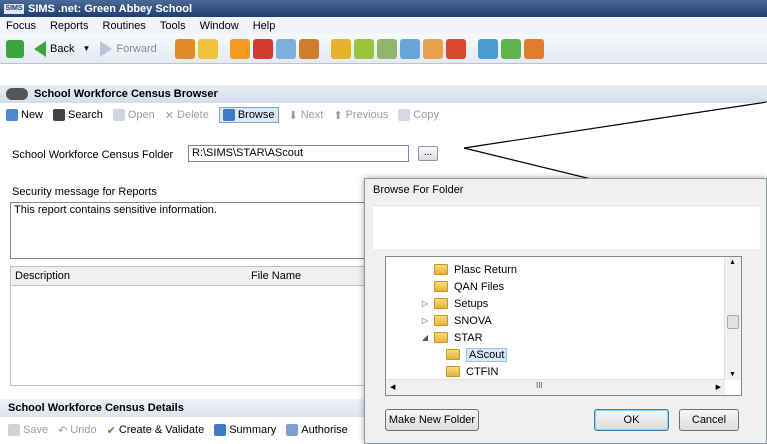  I want to click on tree-vertical-scrollbar: ▲ ▼, so click(732, 318).